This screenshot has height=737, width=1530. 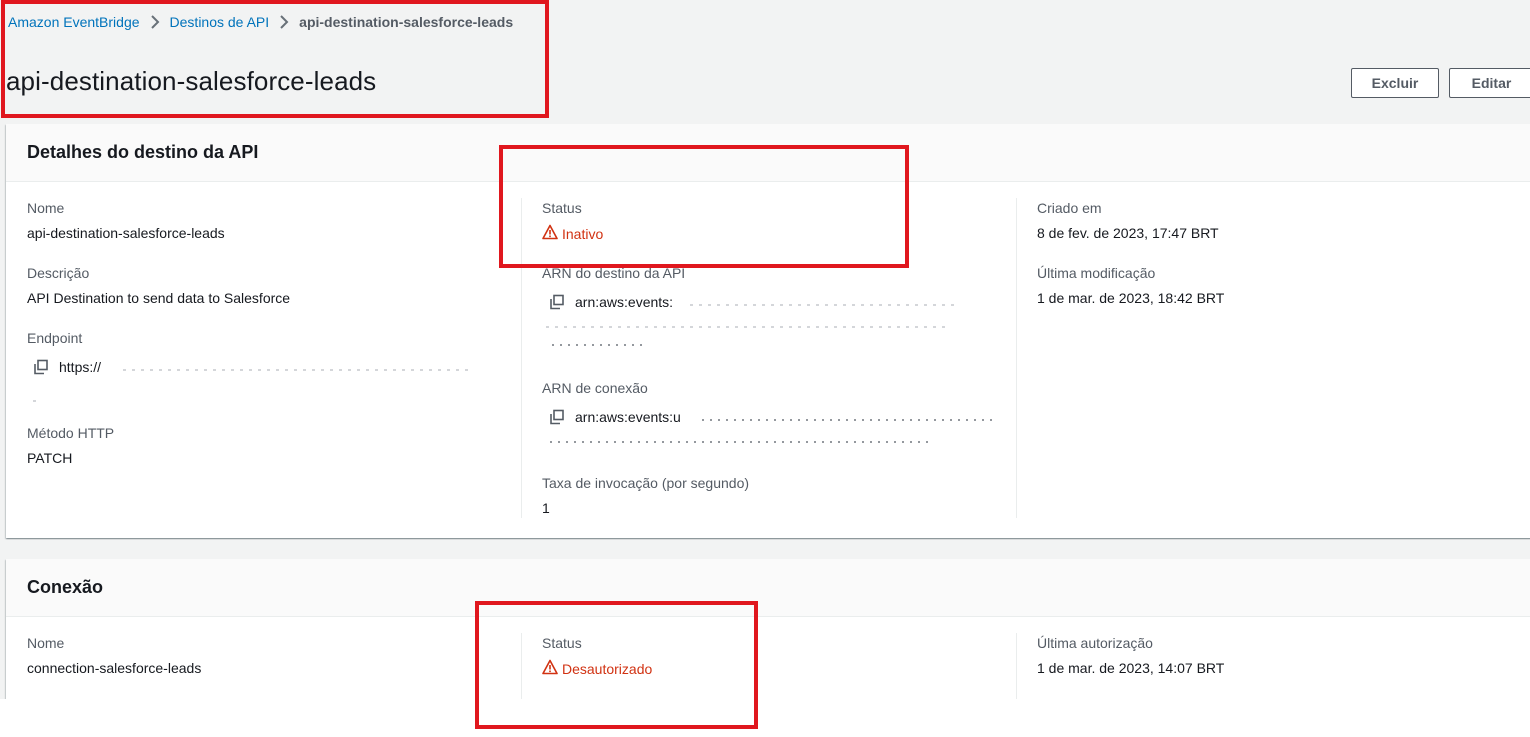 I want to click on connection-name-value: connection-salesforce-leads, so click(x=114, y=668).